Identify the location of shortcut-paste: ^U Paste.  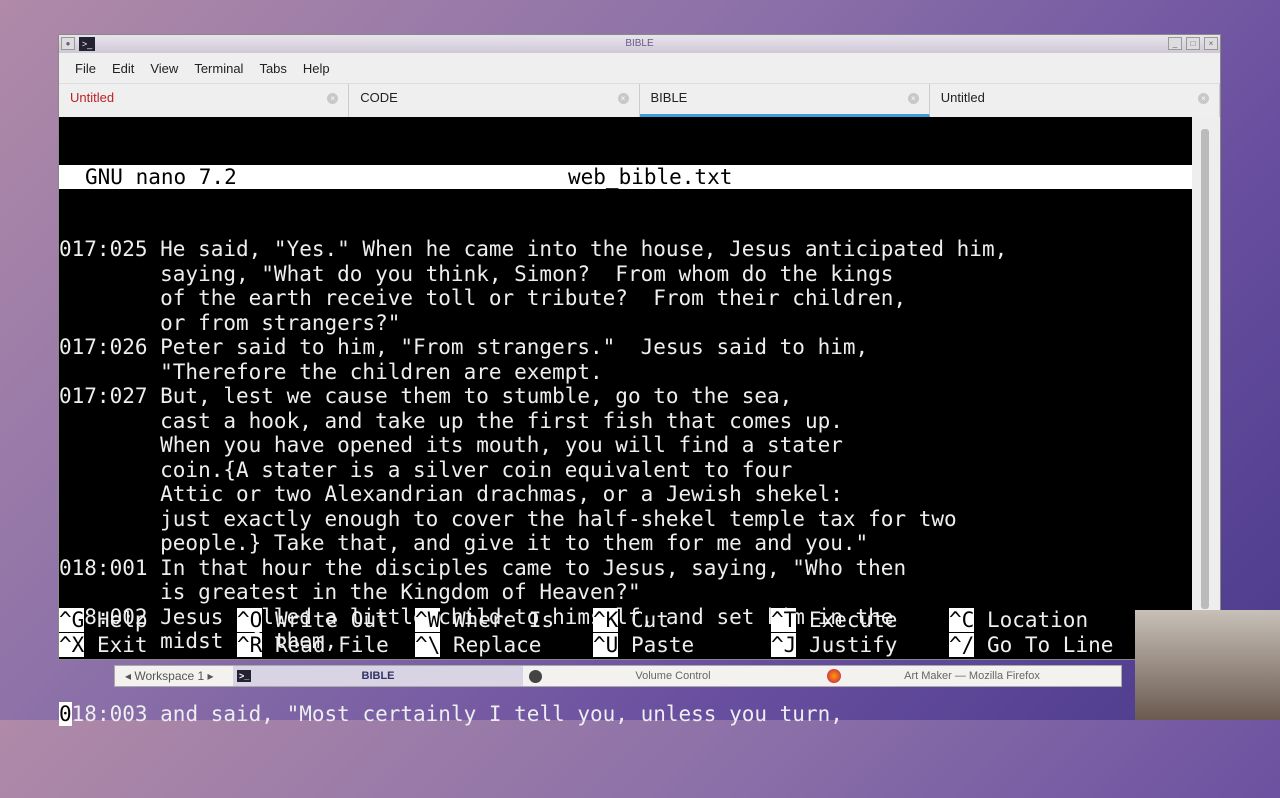
(682, 645).